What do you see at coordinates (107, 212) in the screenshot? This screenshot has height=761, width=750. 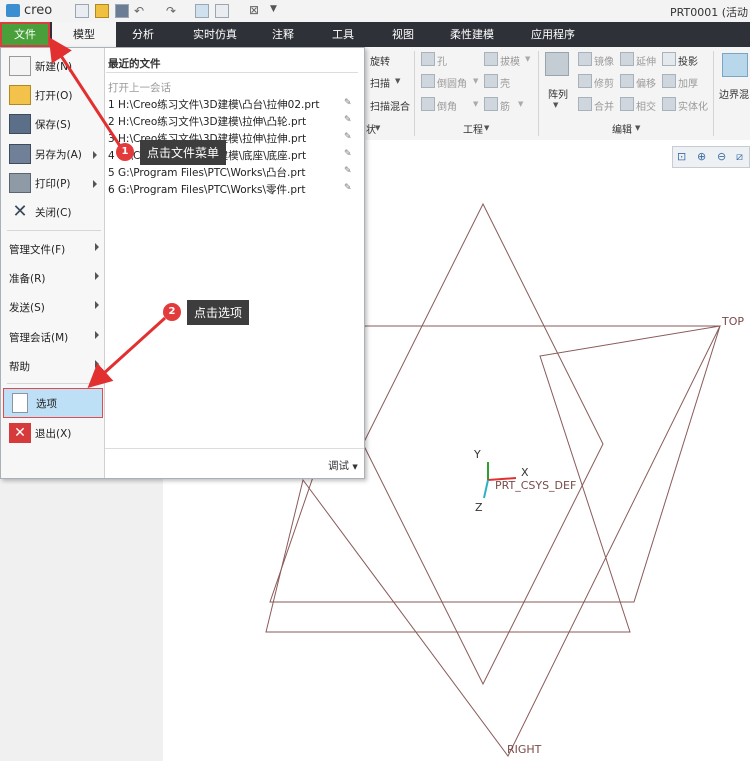 I see `annotation-arrows` at bounding box center [107, 212].